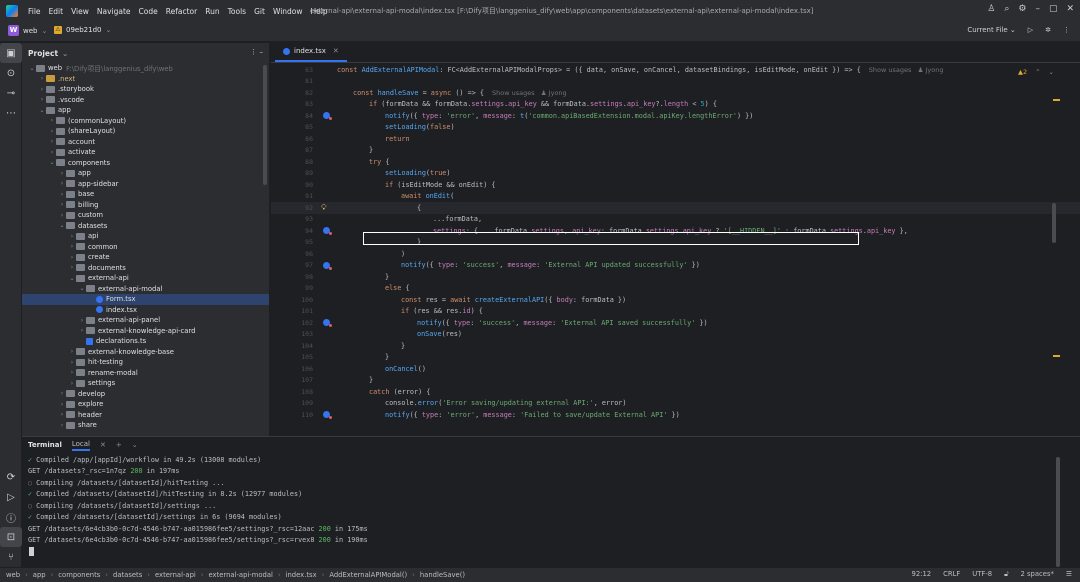  I want to click on close-icon: ✕, so click(1070, 9).